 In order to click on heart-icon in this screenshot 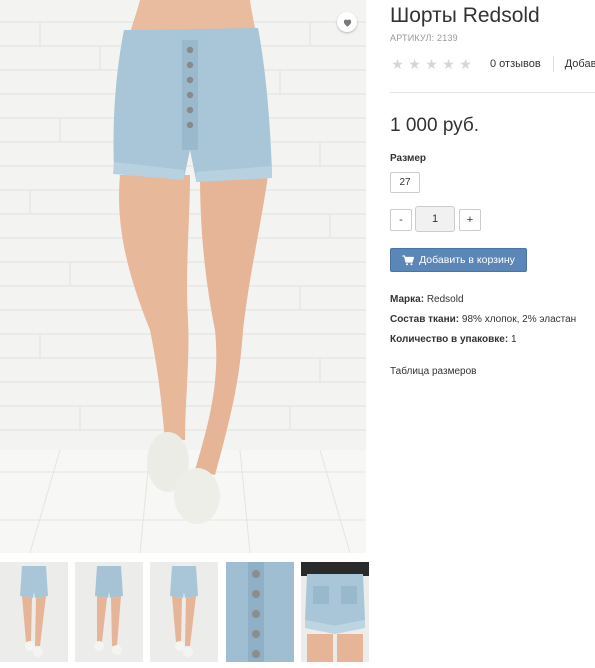, I will do `click(347, 23)`.